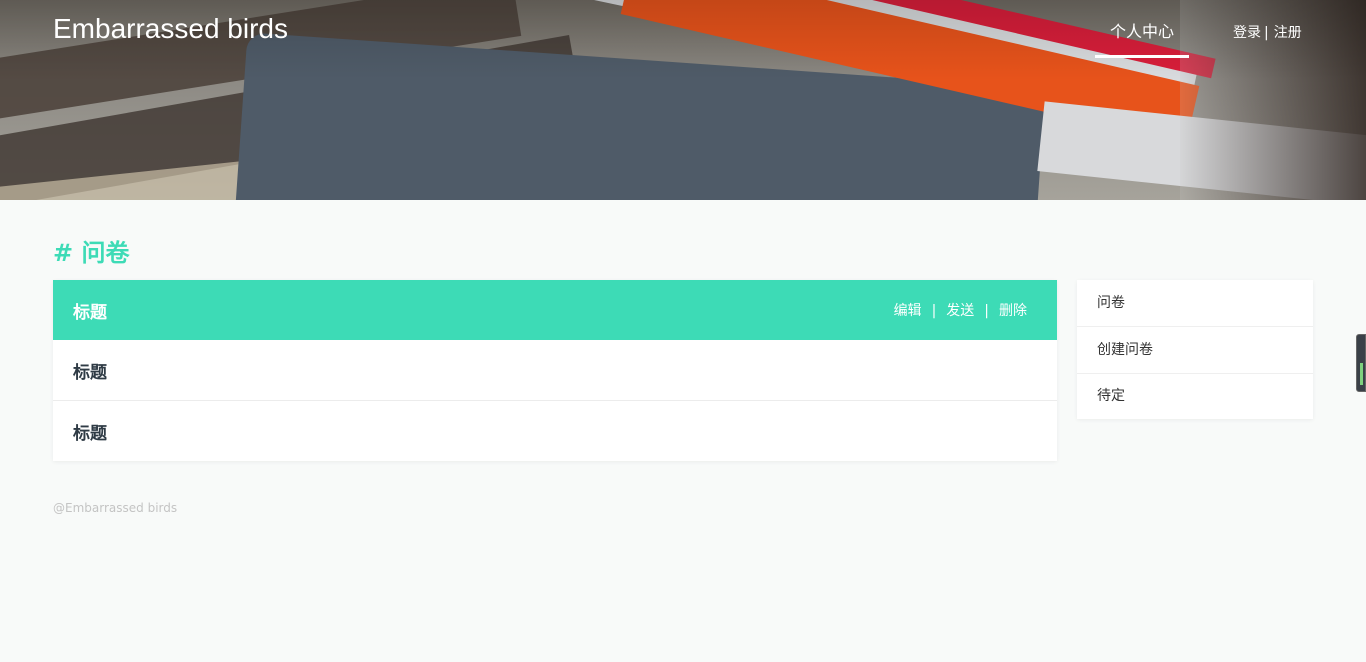 This screenshot has width=1366, height=662. I want to click on delete-link: 删除, so click(1013, 310).